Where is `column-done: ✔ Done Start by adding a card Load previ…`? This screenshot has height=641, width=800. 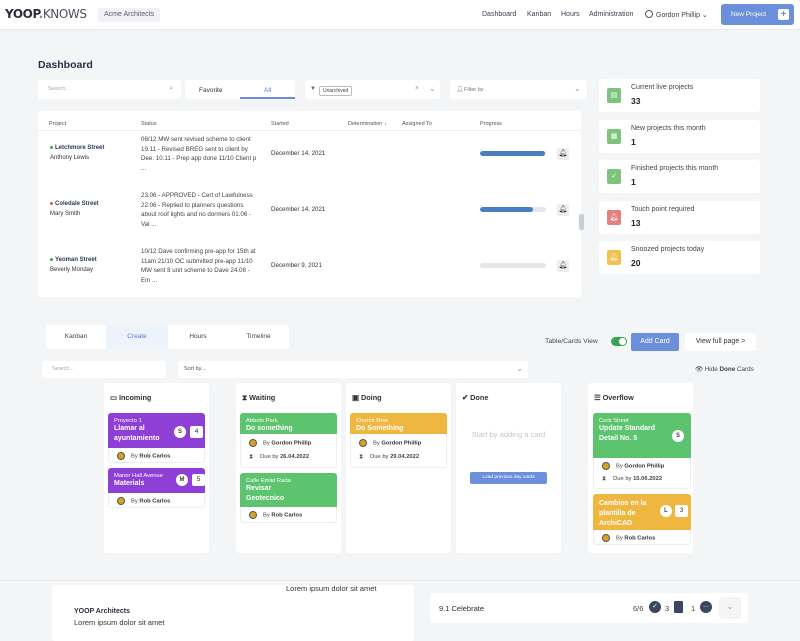
column-done: ✔ Done Start by adding a card Load previ… is located at coordinates (508, 468).